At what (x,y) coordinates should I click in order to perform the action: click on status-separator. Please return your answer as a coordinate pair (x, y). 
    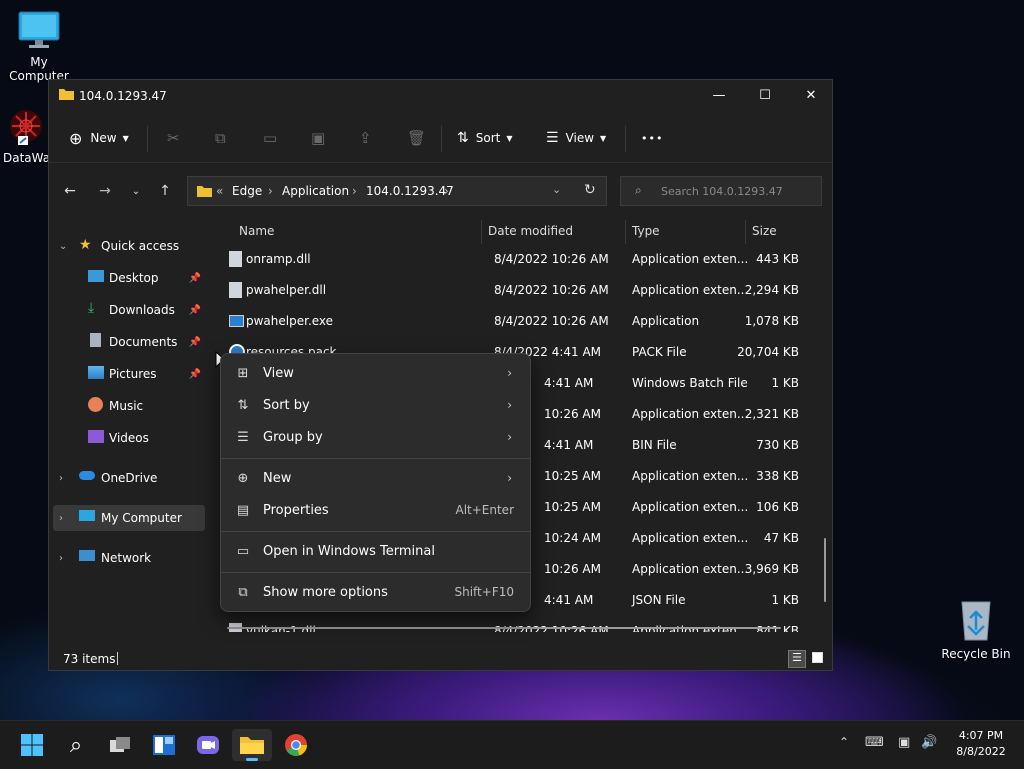
    Looking at the image, I should click on (117, 658).